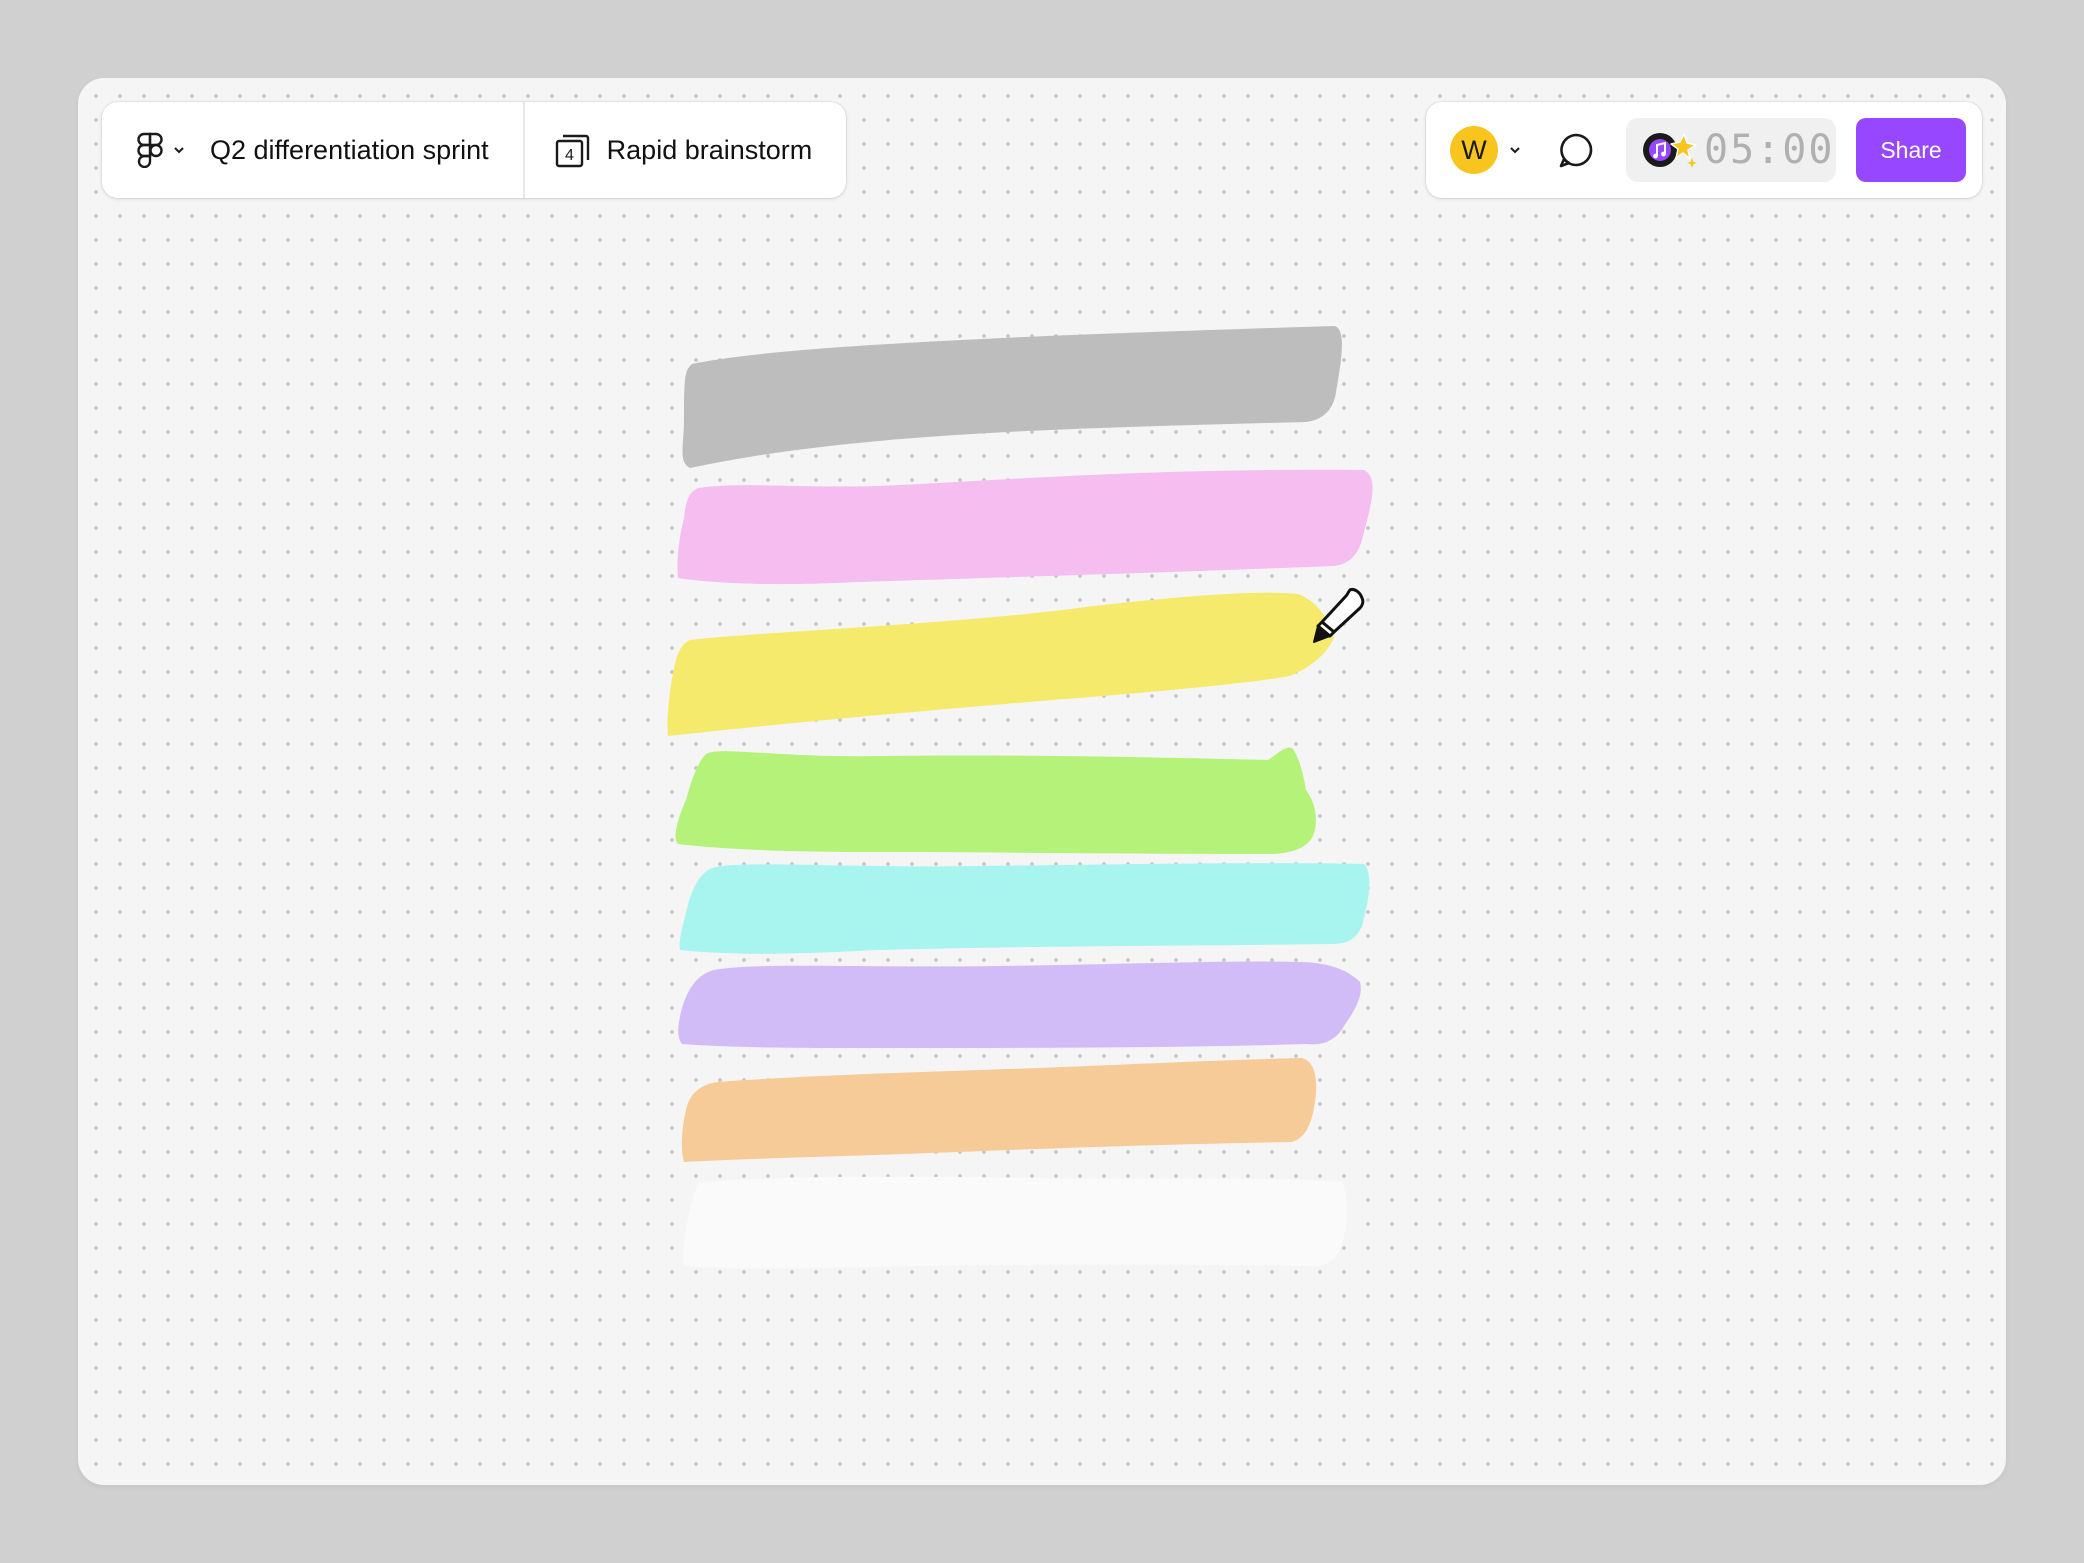 The height and width of the screenshot is (1563, 2084). I want to click on share-button: Share, so click(1911, 150).